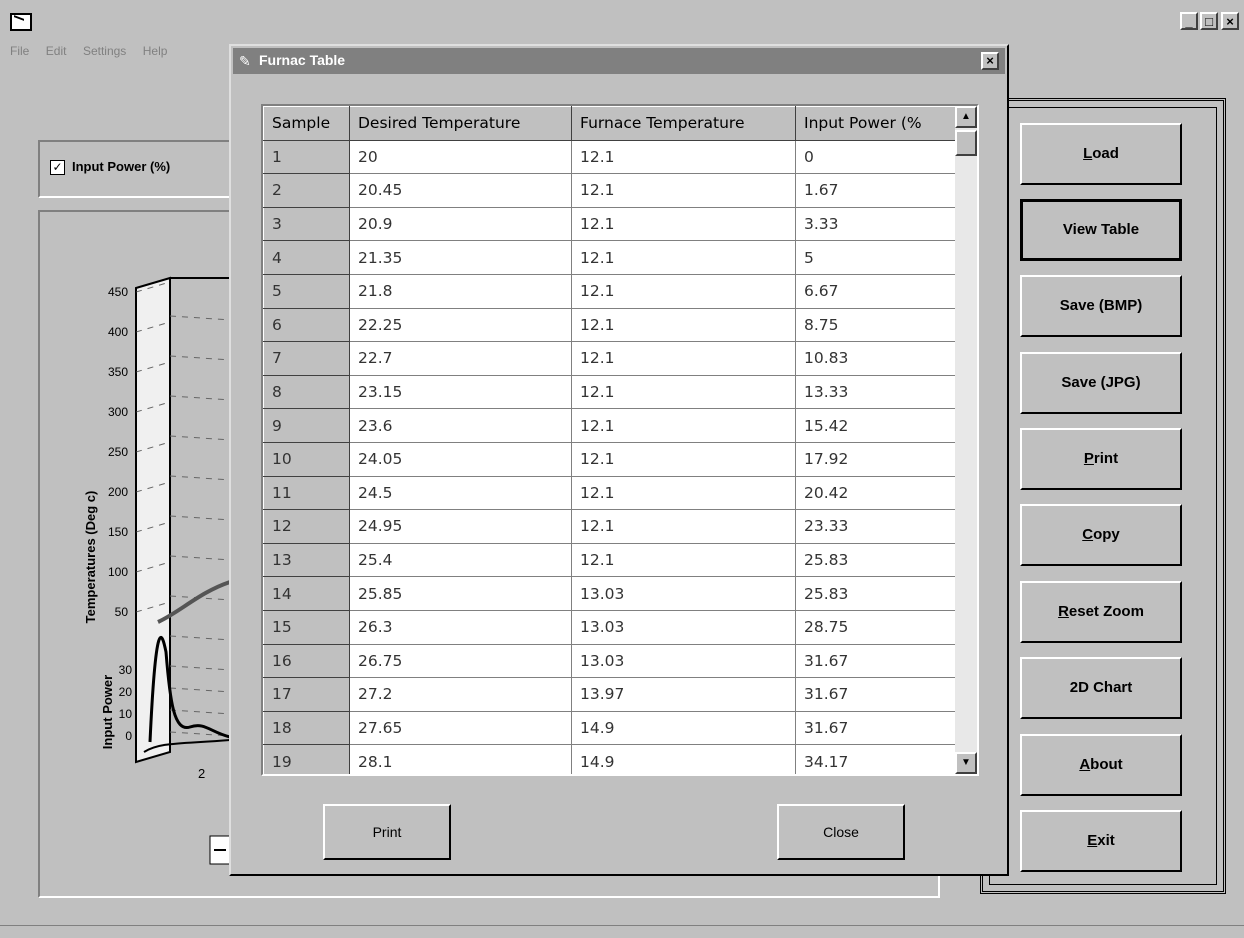 Image resolution: width=1244 pixels, height=938 pixels. I want to click on table-cell: 26.75, so click(460, 661).